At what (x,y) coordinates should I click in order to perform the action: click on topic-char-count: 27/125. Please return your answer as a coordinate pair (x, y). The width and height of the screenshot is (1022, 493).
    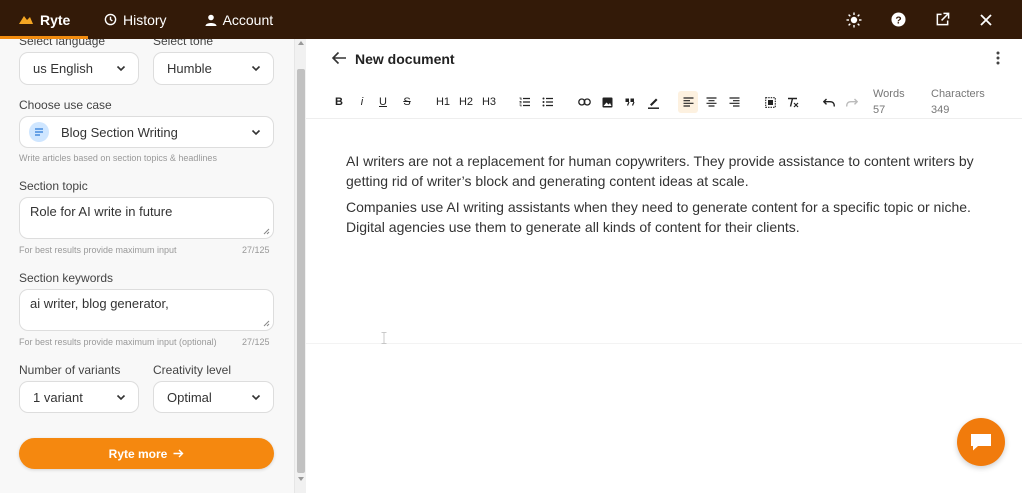
    Looking at the image, I should click on (256, 250).